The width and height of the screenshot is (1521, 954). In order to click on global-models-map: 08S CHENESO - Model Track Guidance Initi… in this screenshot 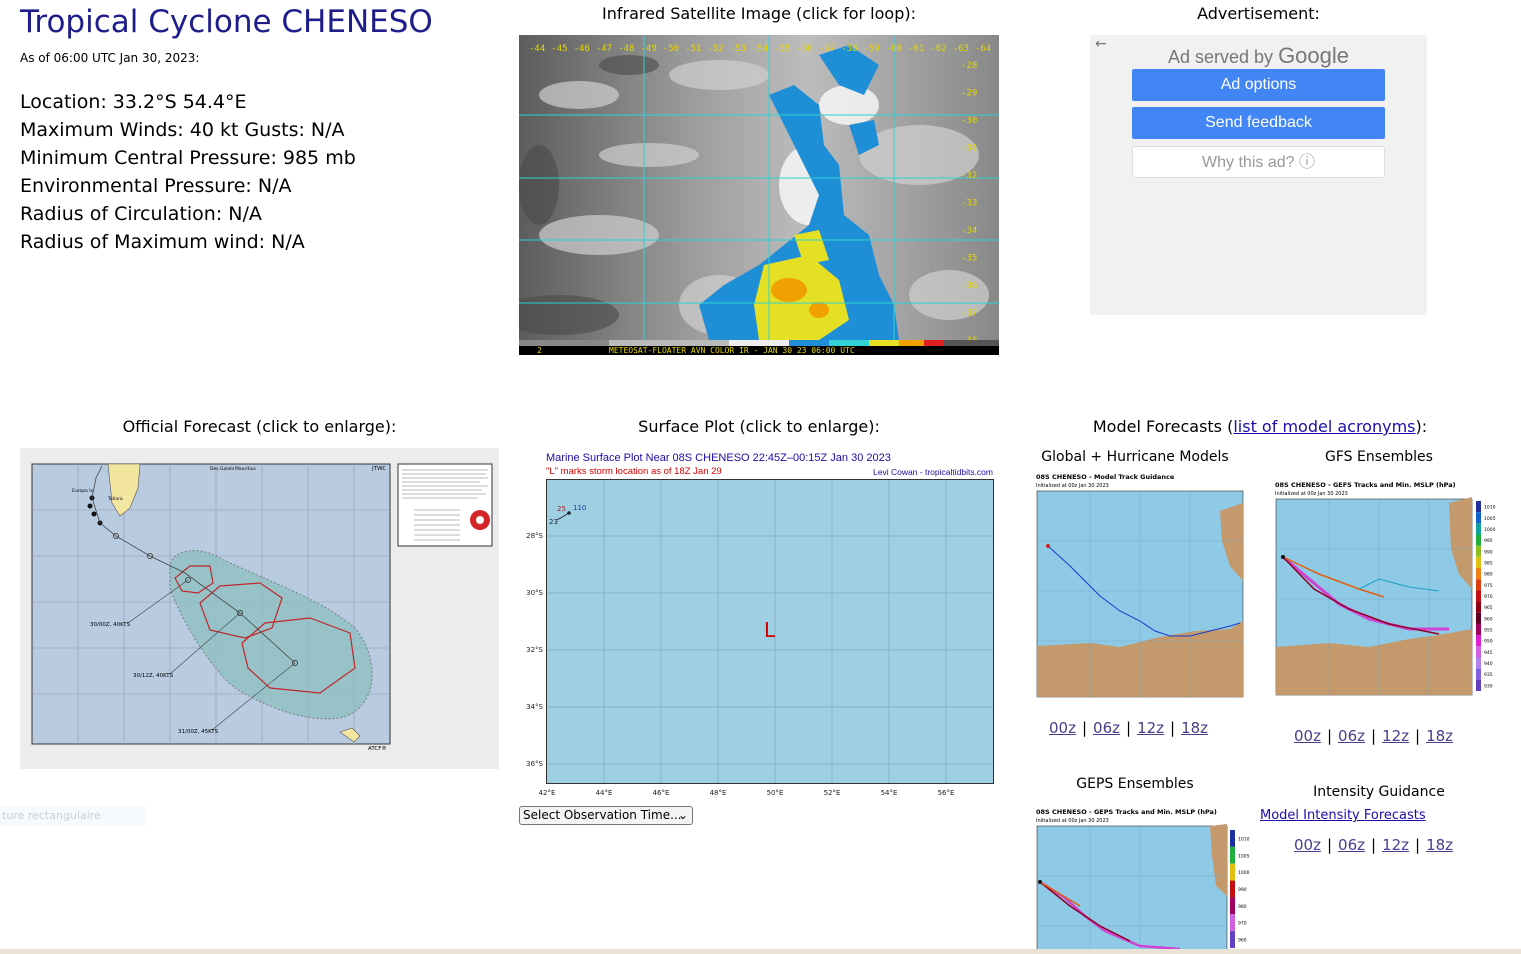, I will do `click(1140, 585)`.